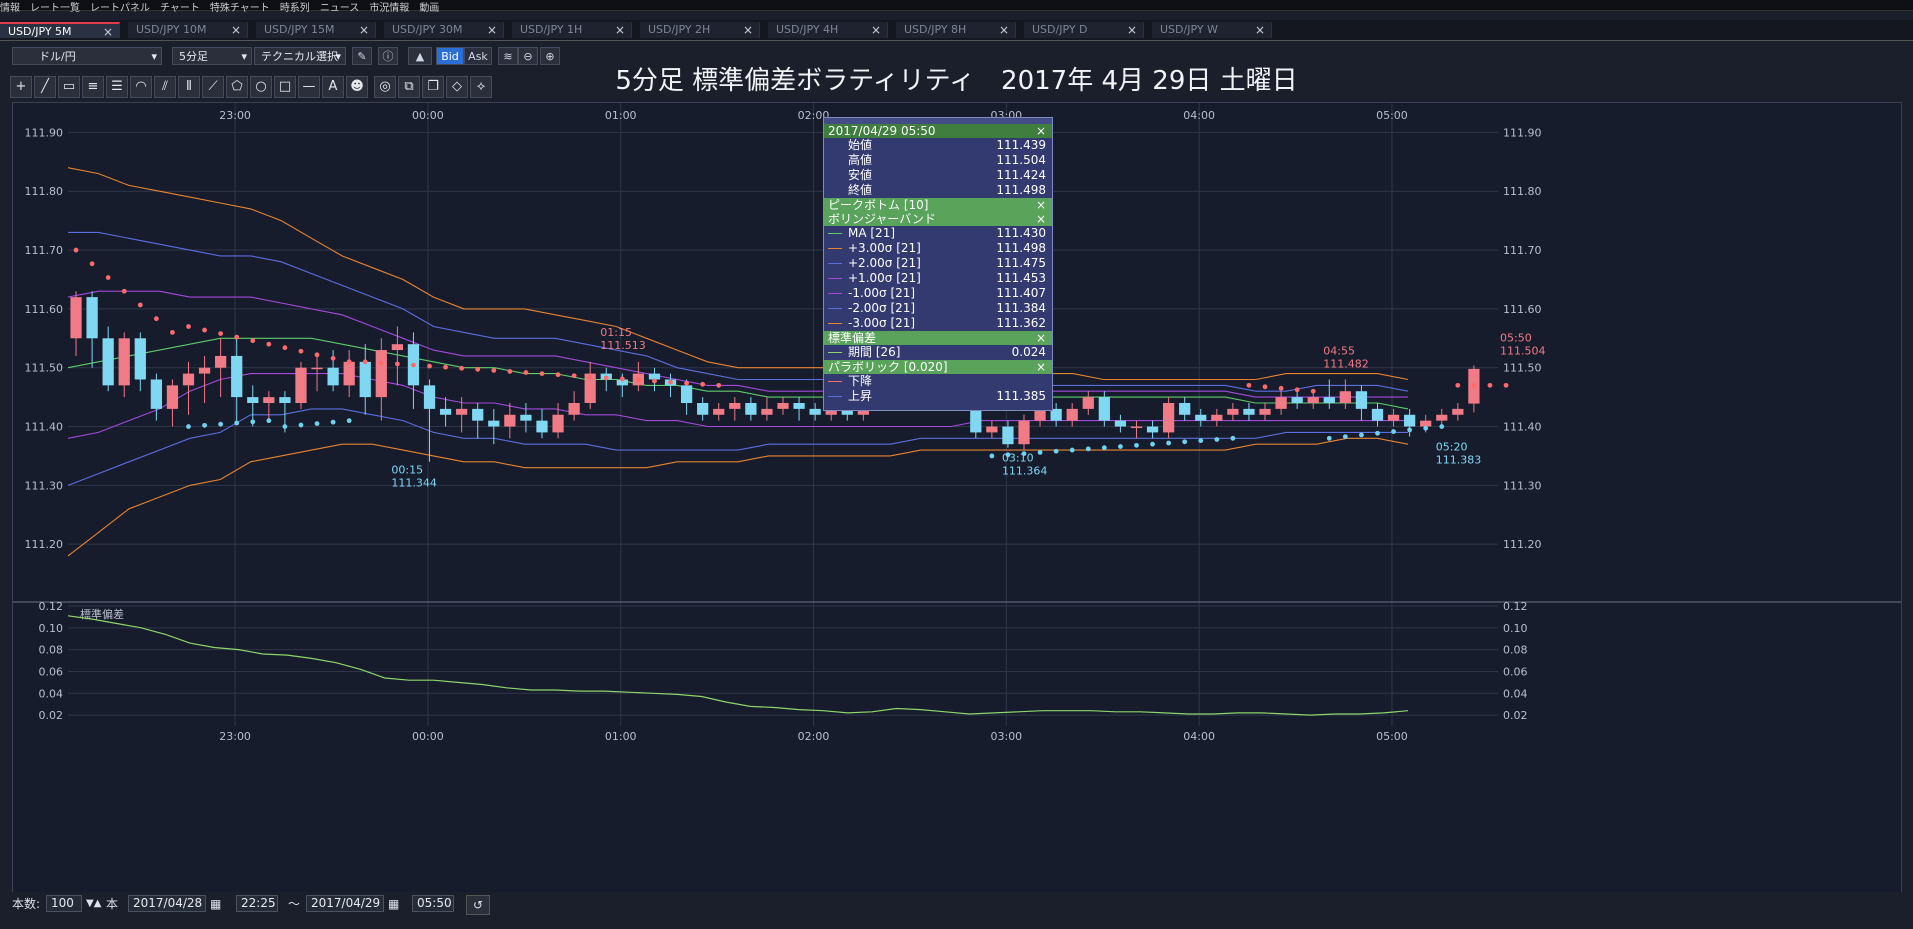  Describe the element at coordinates (700, 30) in the screenshot. I see `tab-usd-jpy-2h: USD/JPY 2H ×` at that location.